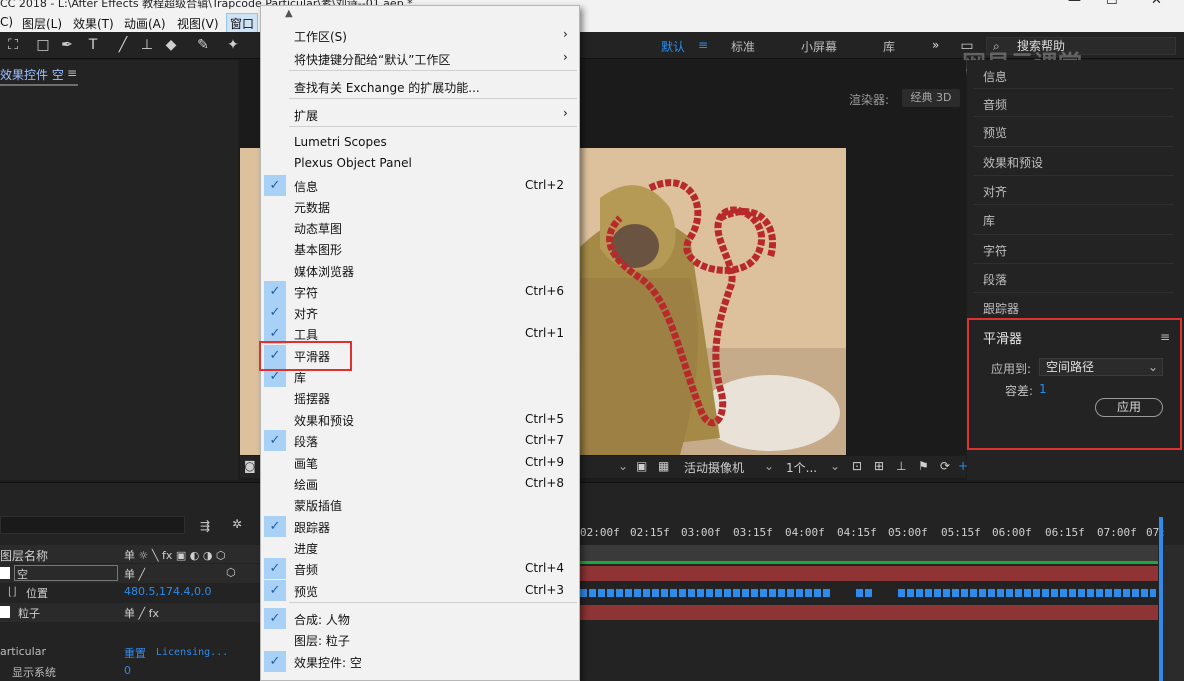 The width and height of the screenshot is (1184, 681). Describe the element at coordinates (420, 35) in the screenshot. I see `menu-item: 工作区(S) ›` at that location.